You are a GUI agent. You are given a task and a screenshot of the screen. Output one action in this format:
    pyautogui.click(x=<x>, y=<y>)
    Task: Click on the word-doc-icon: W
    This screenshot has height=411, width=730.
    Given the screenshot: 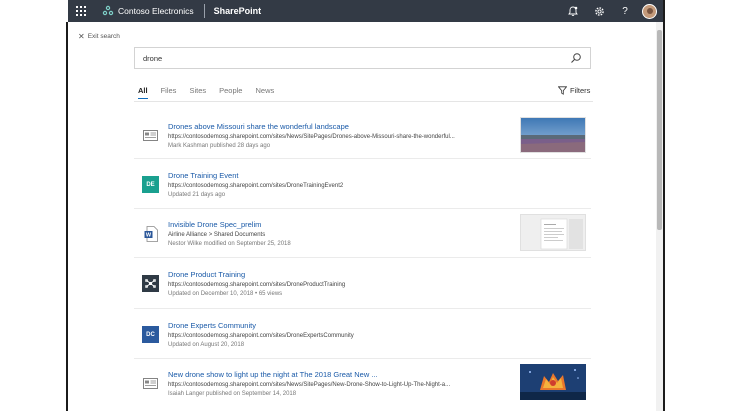 What is the action you would take?
    pyautogui.click(x=150, y=233)
    